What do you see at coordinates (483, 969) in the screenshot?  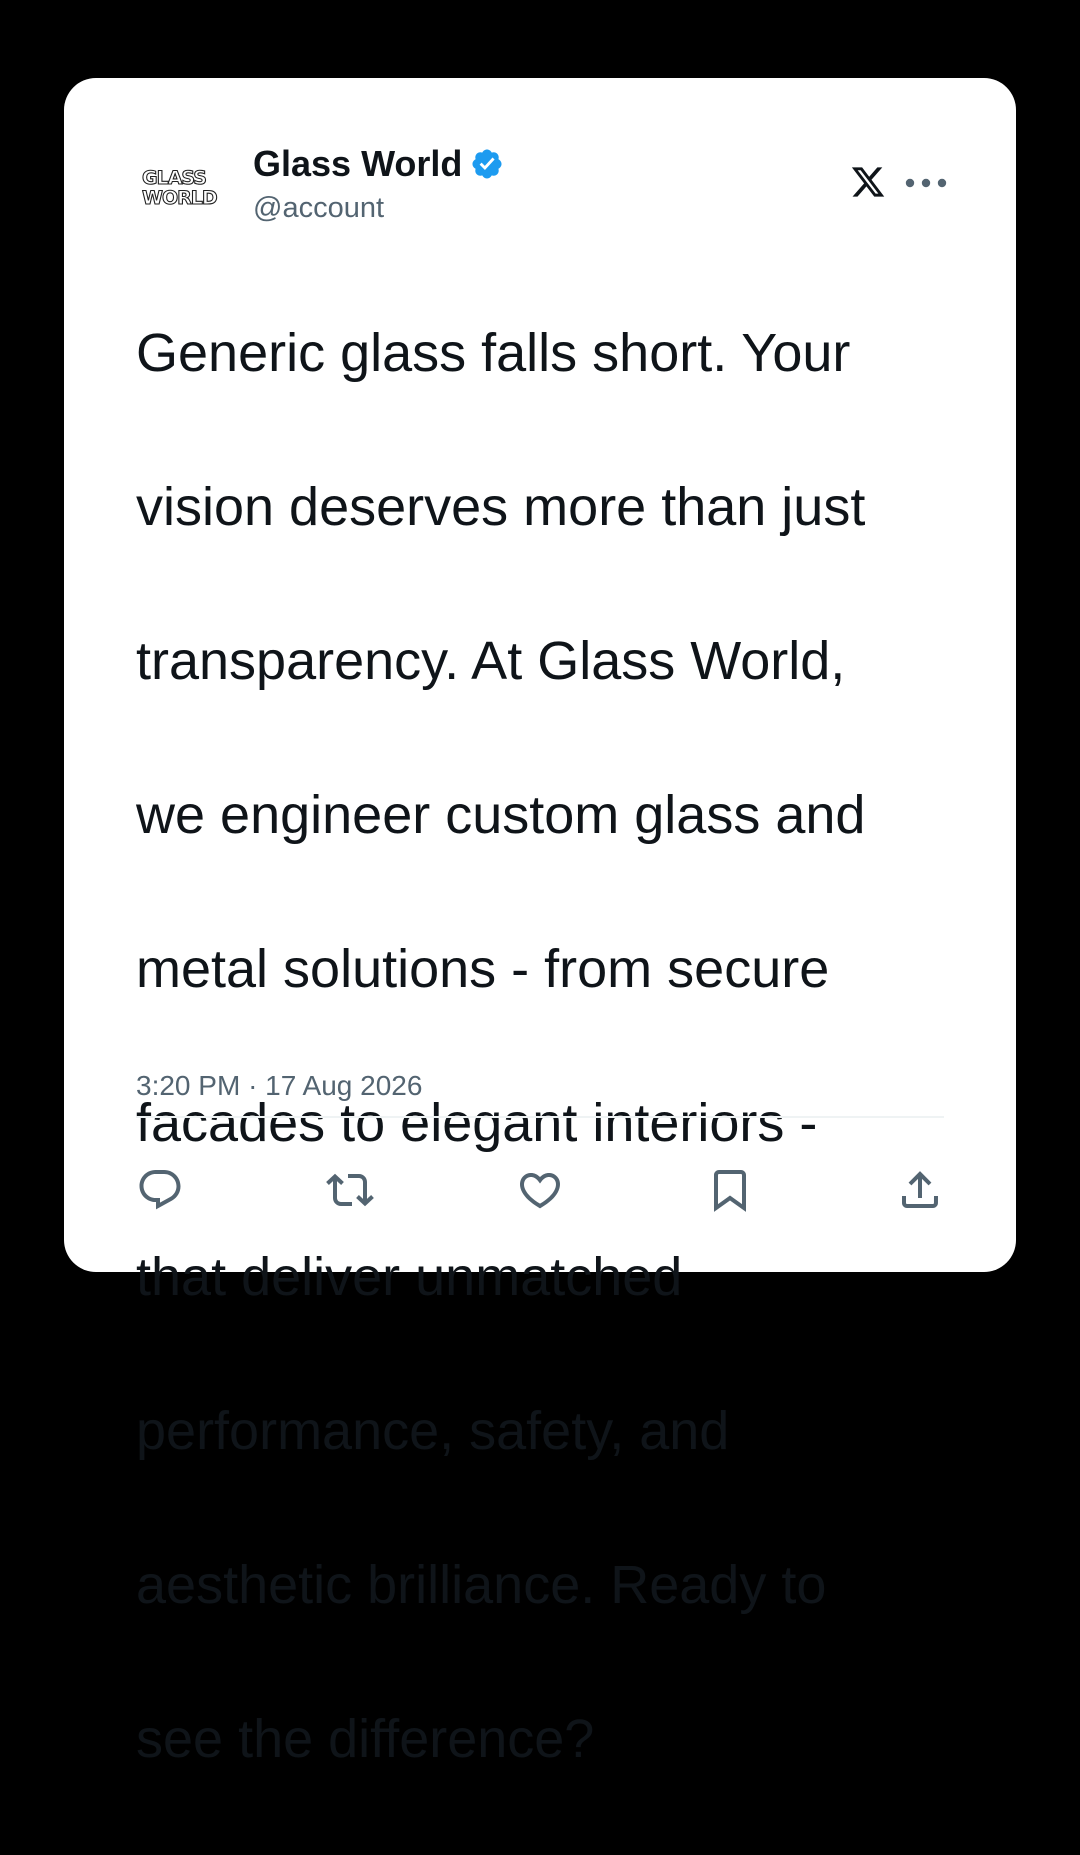 I see `tweet-text-line: metal solutions - from secure` at bounding box center [483, 969].